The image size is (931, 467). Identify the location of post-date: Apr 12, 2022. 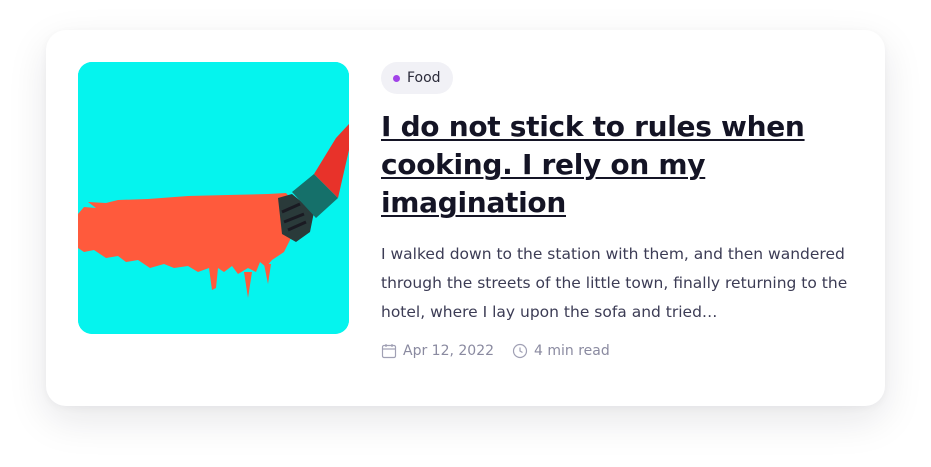
(437, 351).